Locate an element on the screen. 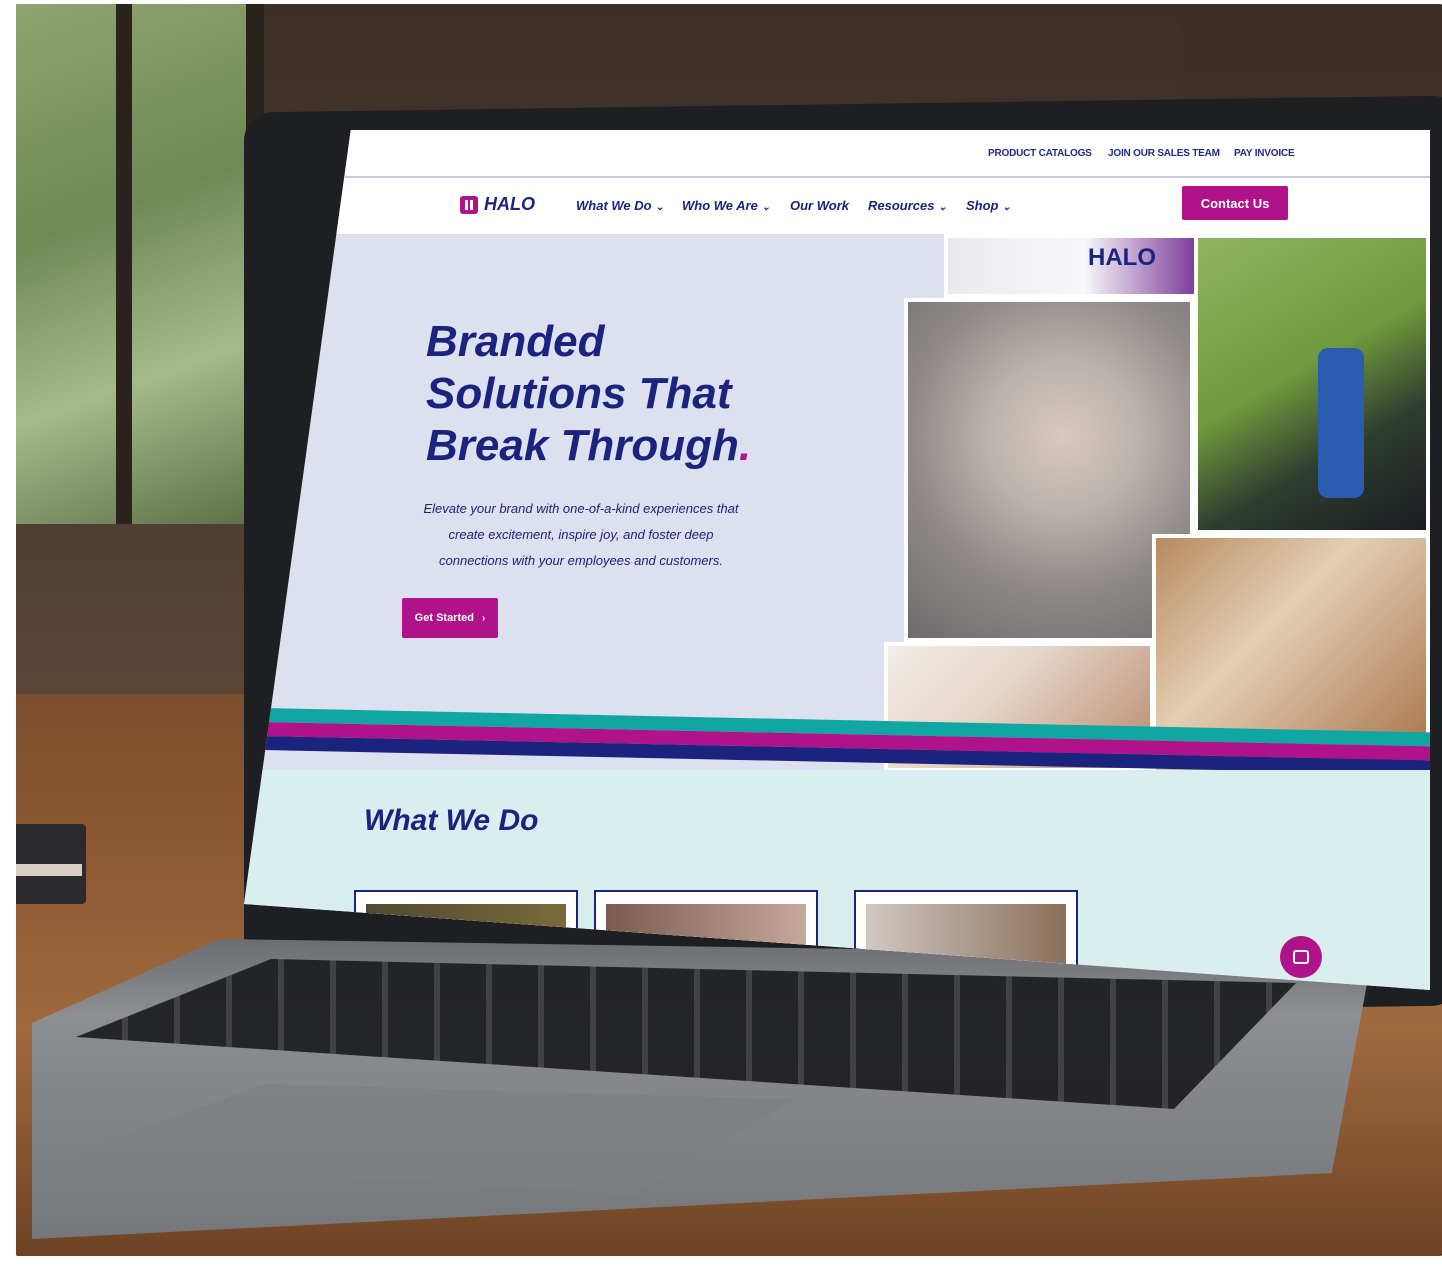 The height and width of the screenshot is (1268, 1442). bottle is located at coordinates (1341, 423).